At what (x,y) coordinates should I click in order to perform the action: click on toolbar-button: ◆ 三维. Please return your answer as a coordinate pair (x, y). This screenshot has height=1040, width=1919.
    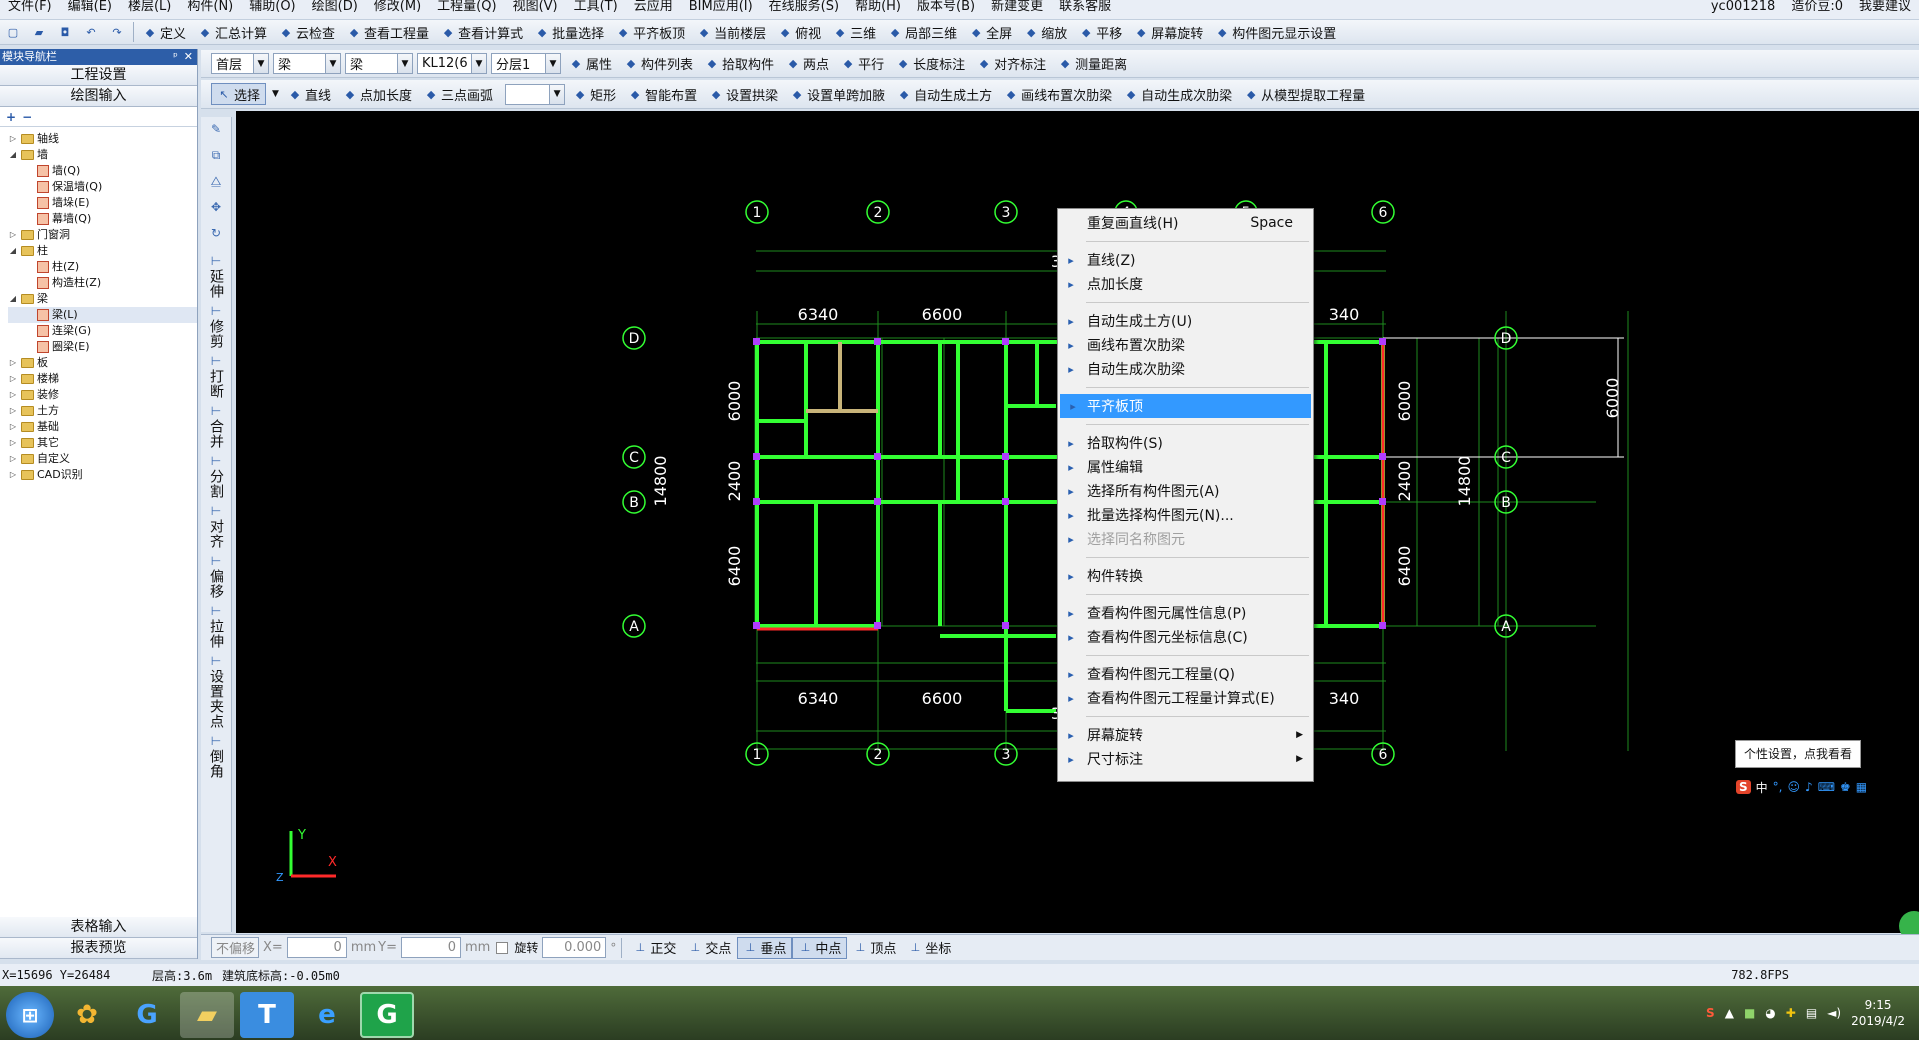
    Looking at the image, I should click on (854, 32).